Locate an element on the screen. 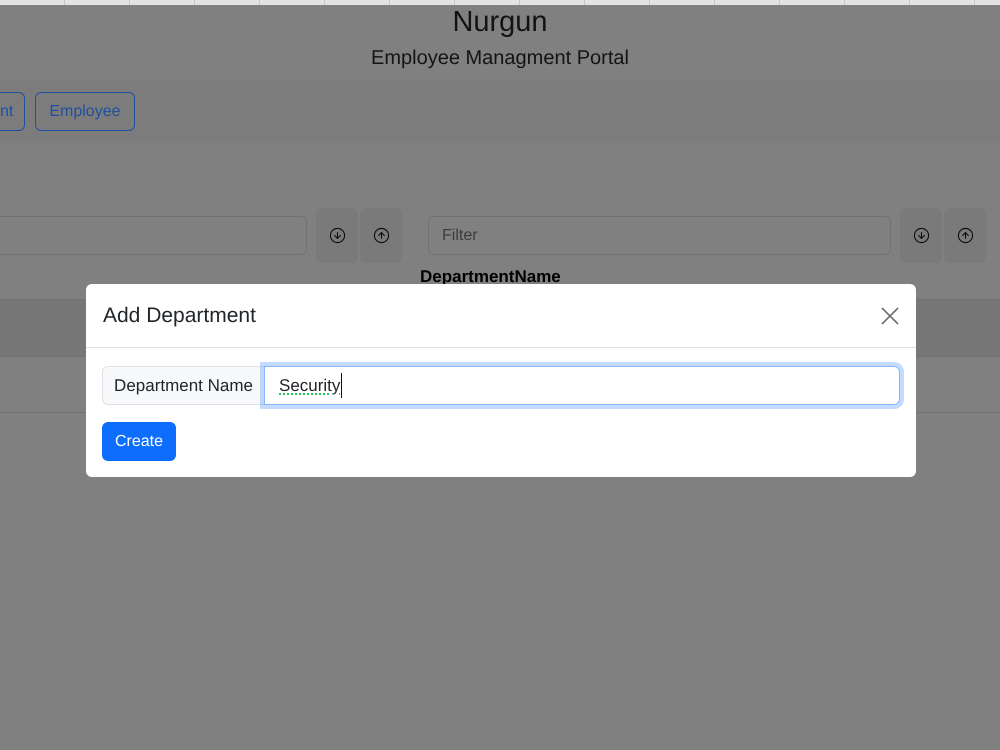 Image resolution: width=1000 pixels, height=750 pixels. field-label: Department Name is located at coordinates (183, 385).